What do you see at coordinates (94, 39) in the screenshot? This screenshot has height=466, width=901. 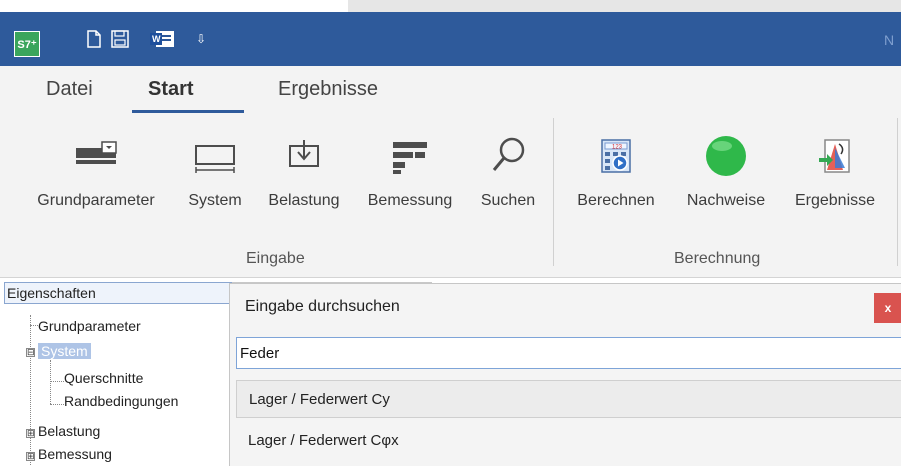 I see `new-document-icon` at bounding box center [94, 39].